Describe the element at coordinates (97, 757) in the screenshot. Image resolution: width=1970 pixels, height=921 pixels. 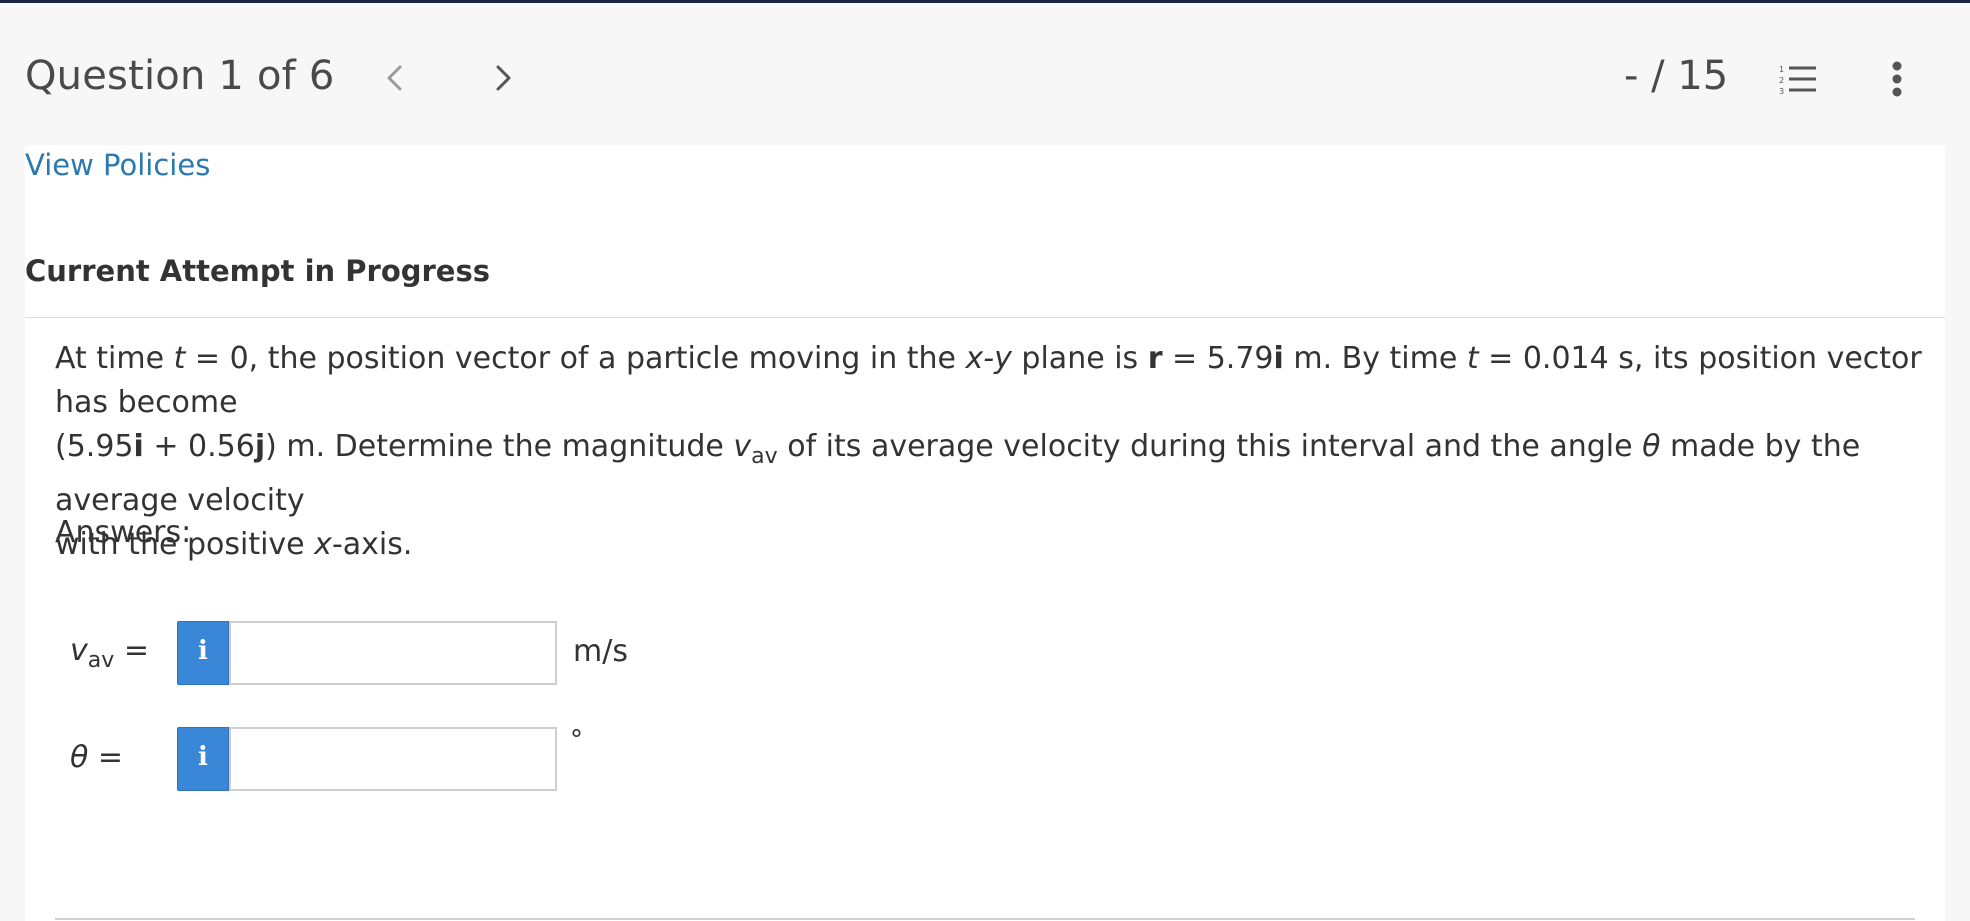
I see `theta-label: θ =` at that location.